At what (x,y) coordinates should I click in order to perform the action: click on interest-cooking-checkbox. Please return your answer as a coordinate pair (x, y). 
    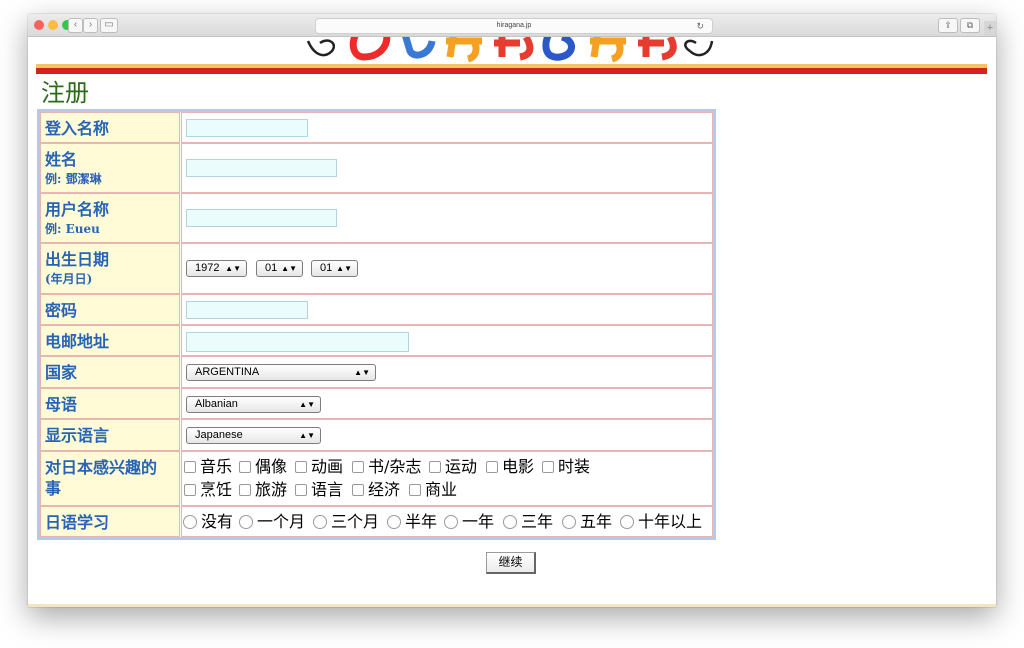
    Looking at the image, I should click on (190, 490).